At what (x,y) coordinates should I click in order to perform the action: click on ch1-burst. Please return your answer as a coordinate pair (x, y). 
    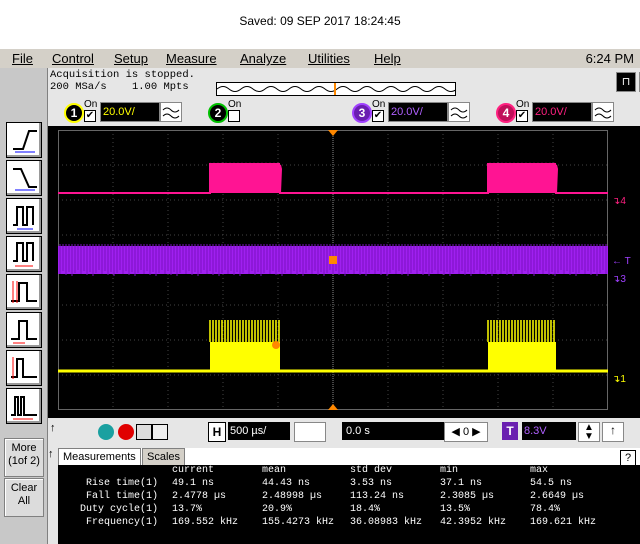
    Looking at the image, I should click on (522, 356).